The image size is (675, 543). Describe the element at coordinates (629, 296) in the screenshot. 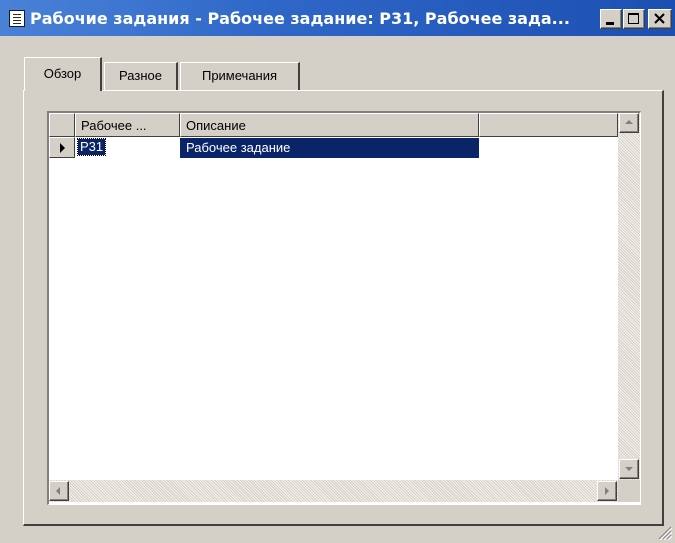

I see `vertical-scrollbar` at that location.